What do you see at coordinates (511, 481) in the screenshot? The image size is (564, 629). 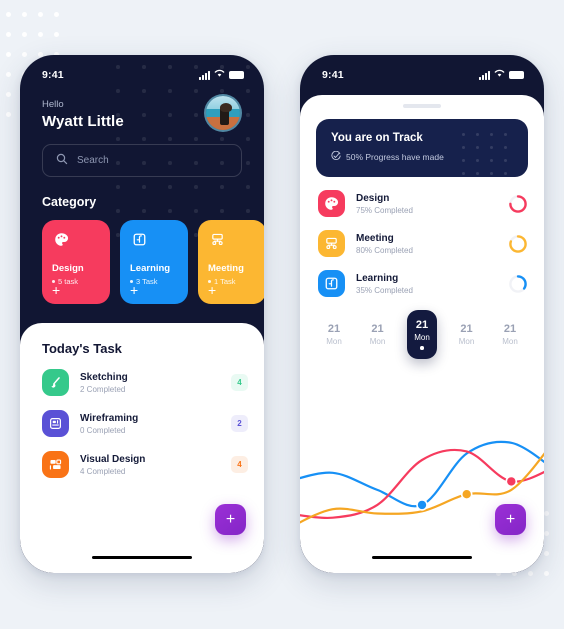 I see `chart-marker-red` at bounding box center [511, 481].